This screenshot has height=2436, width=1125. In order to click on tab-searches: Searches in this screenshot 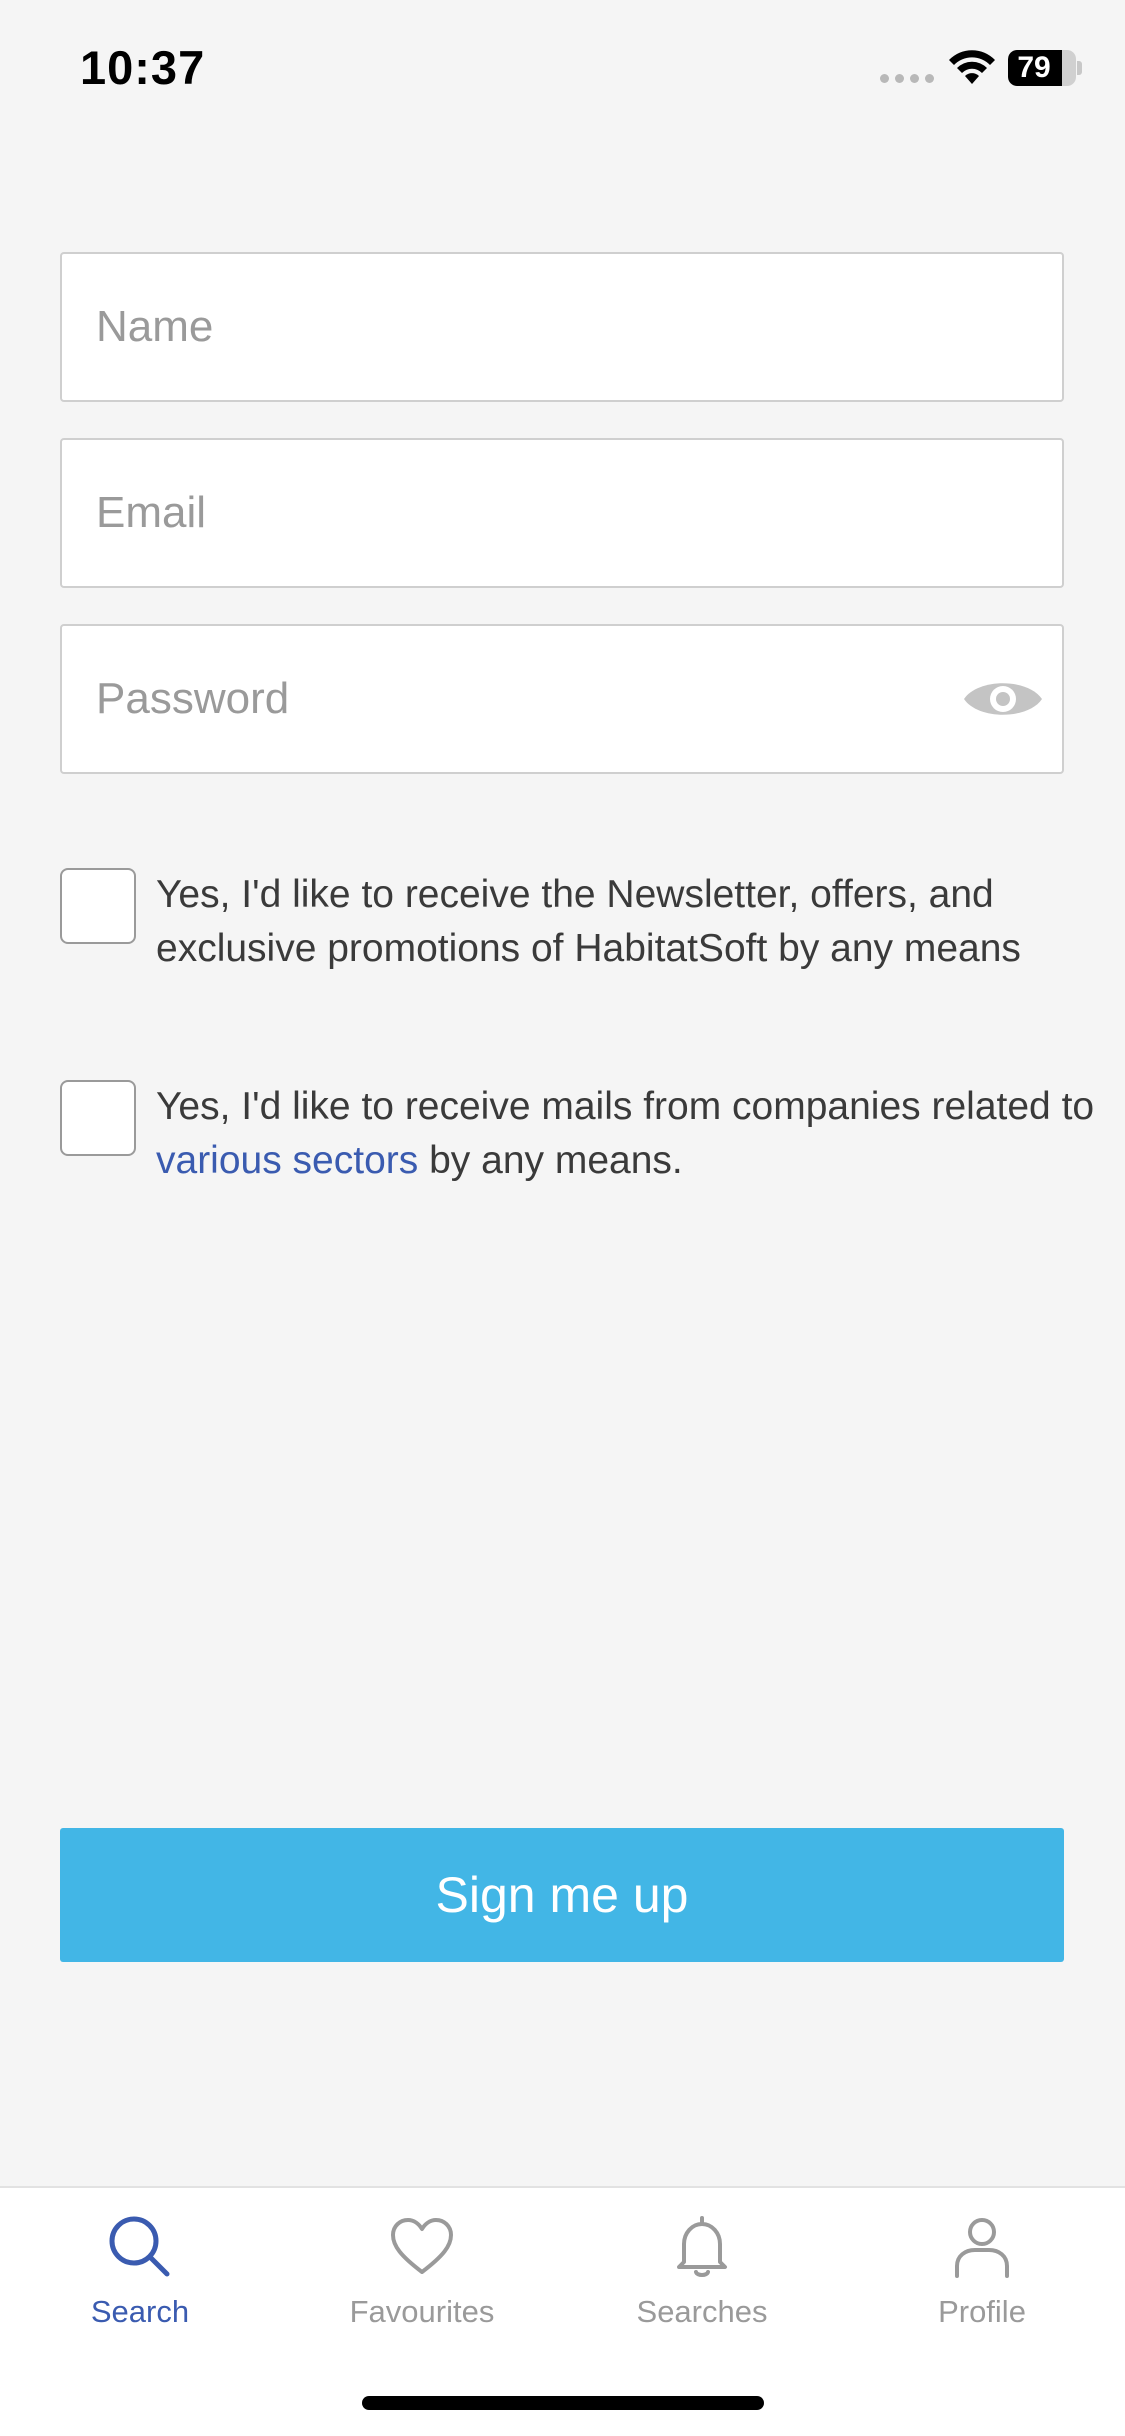, I will do `click(702, 2277)`.